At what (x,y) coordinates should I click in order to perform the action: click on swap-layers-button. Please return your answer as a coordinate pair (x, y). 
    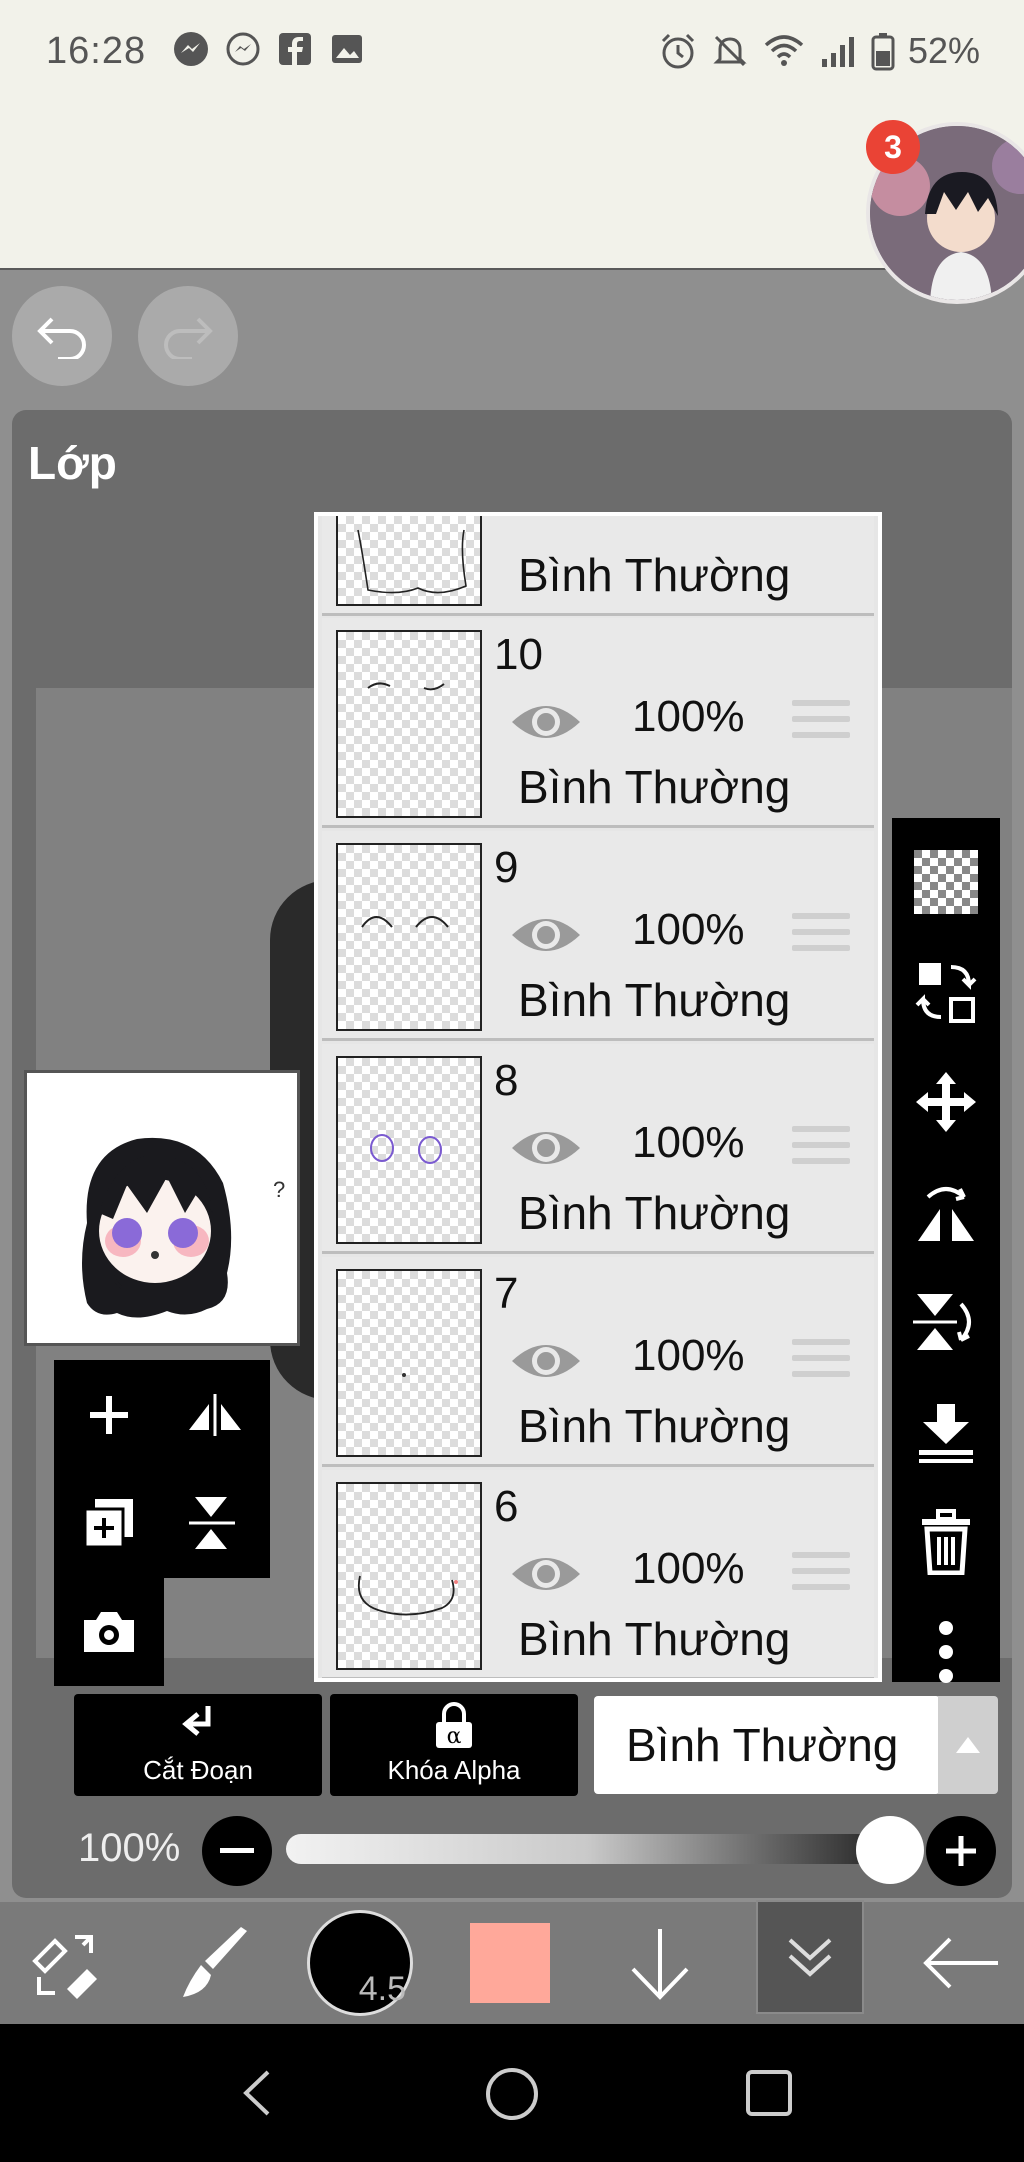
    Looking at the image, I should click on (946, 992).